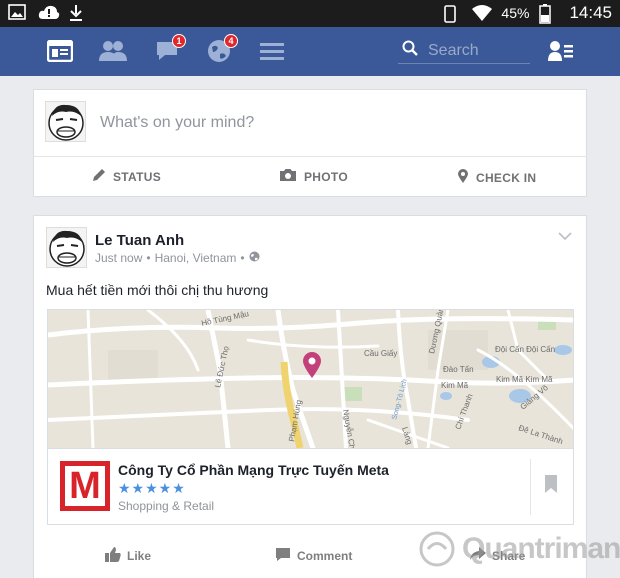 Image resolution: width=620 pixels, height=578 pixels. Describe the element at coordinates (231, 41) in the screenshot. I see `notifications-badge: 4` at that location.